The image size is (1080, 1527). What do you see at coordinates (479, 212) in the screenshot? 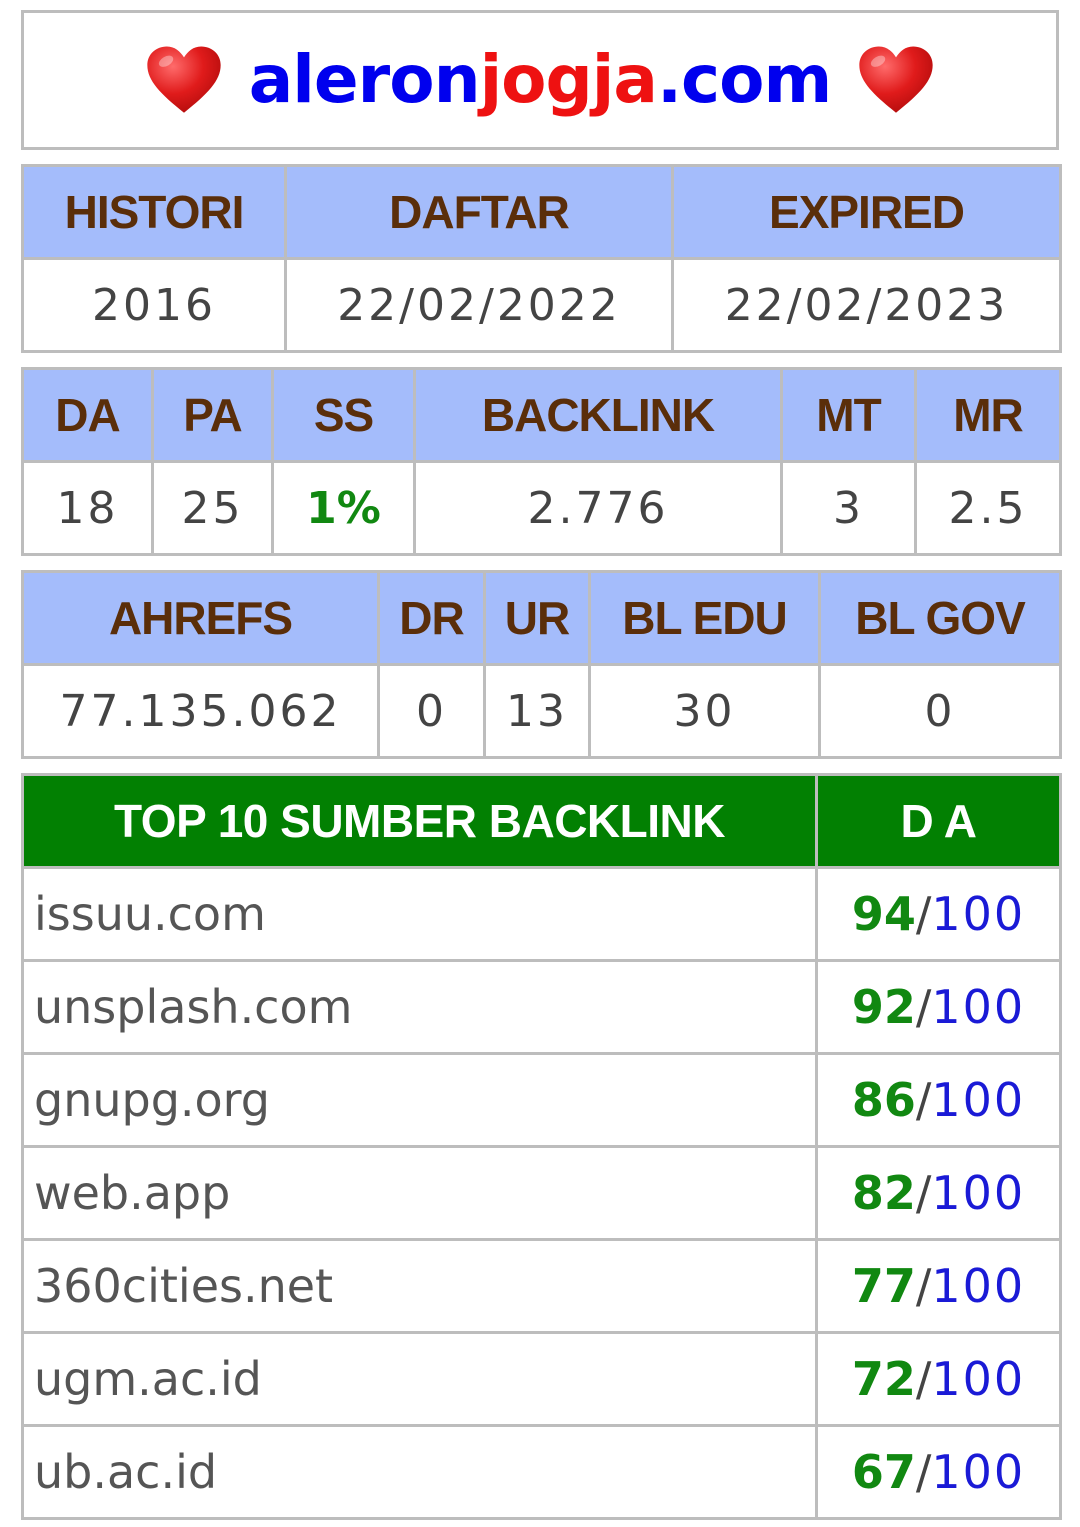
I see `header-daftar: DAFTAR` at bounding box center [479, 212].